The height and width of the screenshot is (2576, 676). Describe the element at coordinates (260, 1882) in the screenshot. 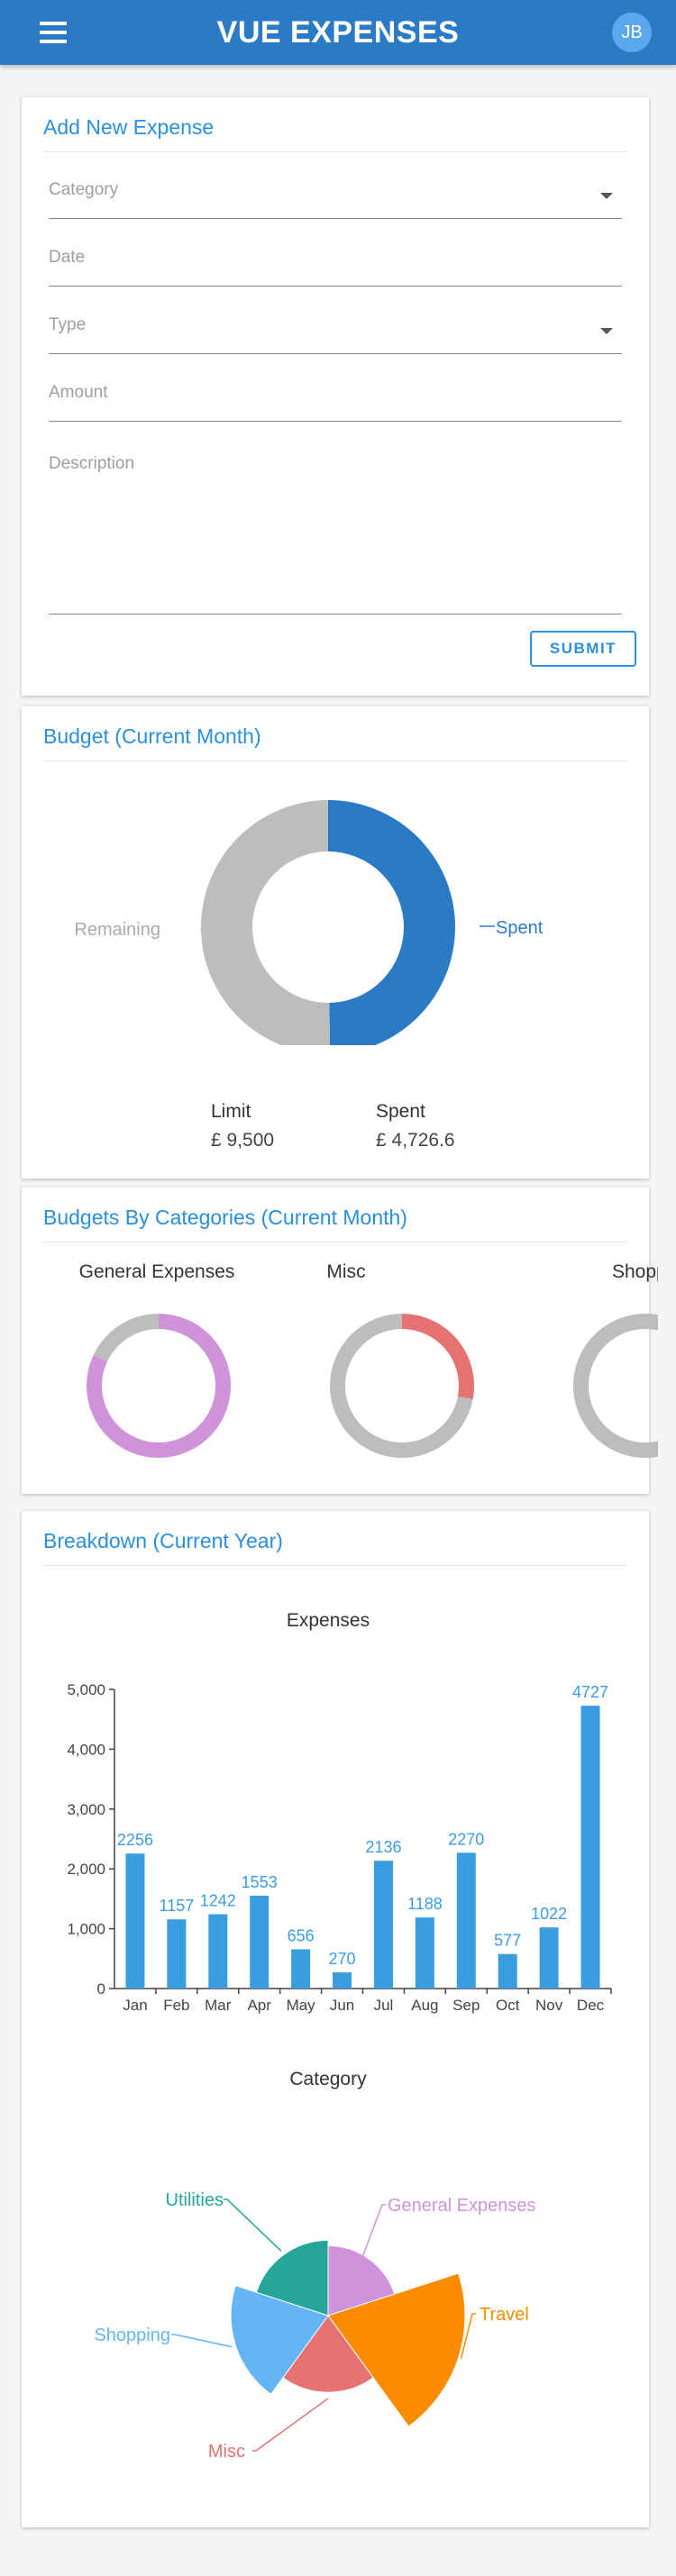

I see `bar-data-label: 1553` at that location.